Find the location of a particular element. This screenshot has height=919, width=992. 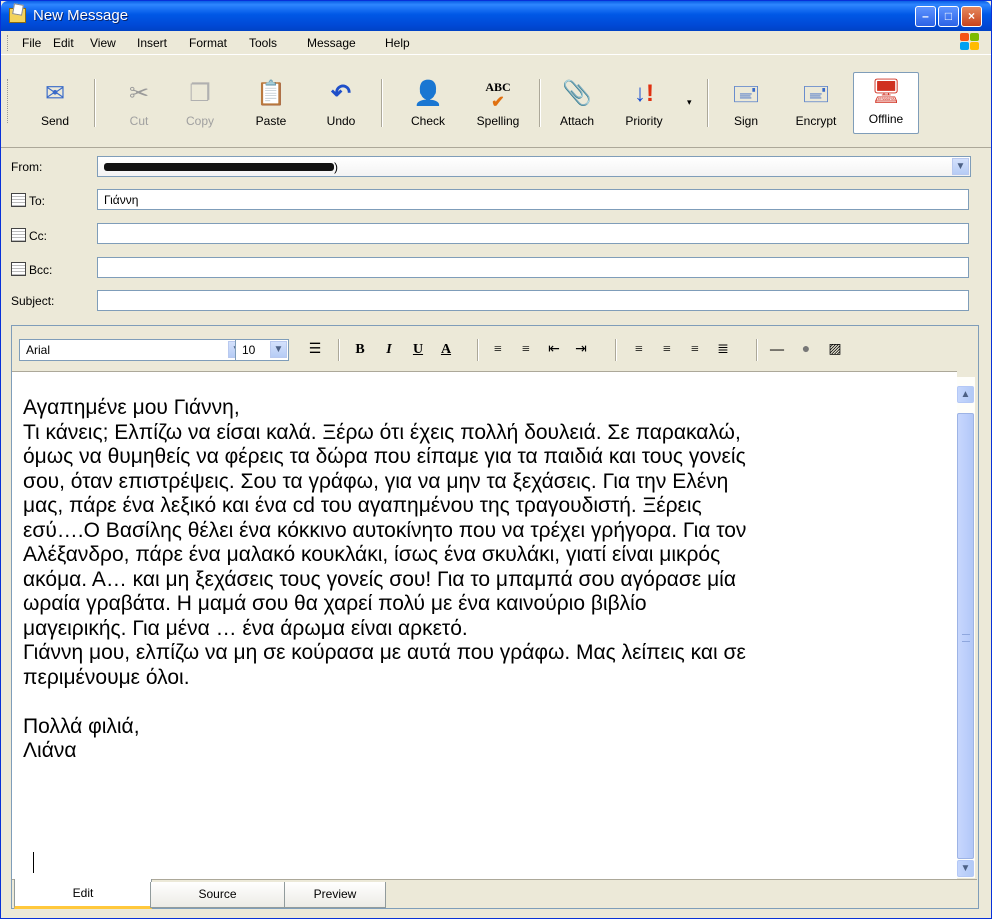

bcc-field is located at coordinates (533, 267).